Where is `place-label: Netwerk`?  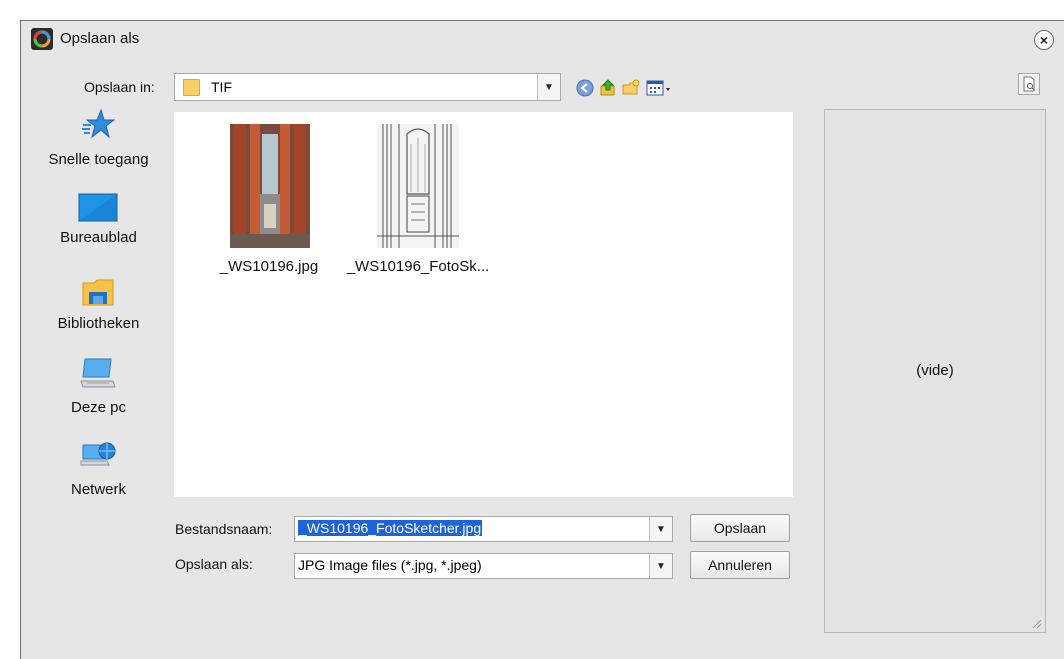 place-label: Netwerk is located at coordinates (98, 489).